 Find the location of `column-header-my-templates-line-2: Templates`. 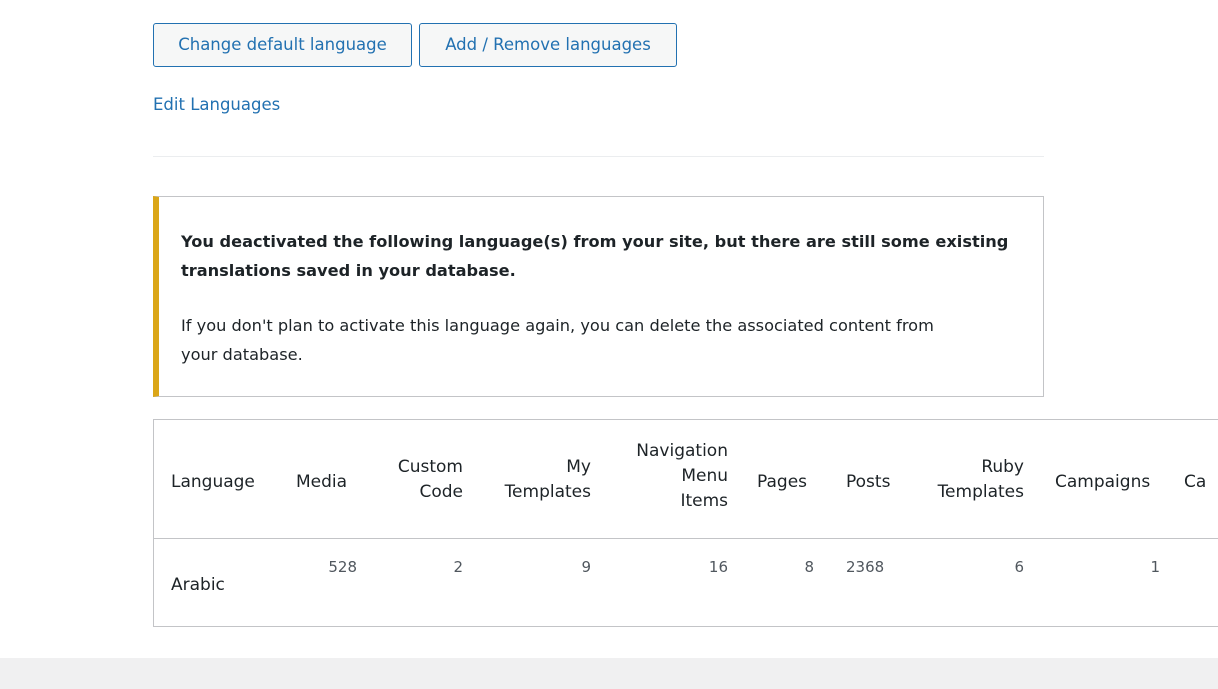

column-header-my-templates-line-2: Templates is located at coordinates (547, 492).